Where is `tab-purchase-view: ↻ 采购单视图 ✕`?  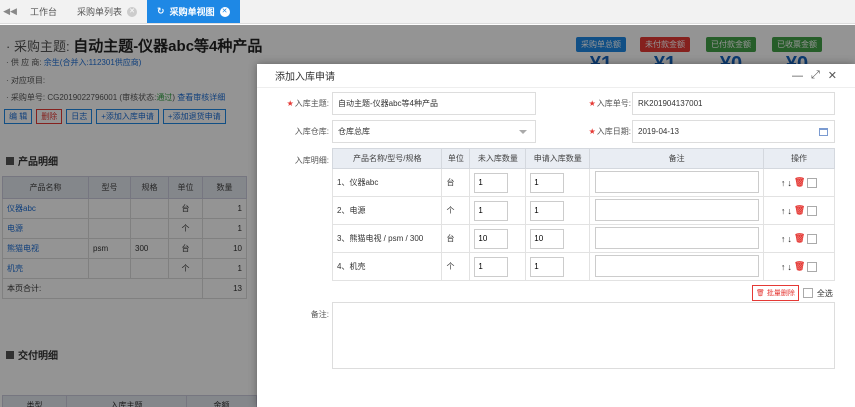 tab-purchase-view: ↻ 采购单视图 ✕ is located at coordinates (193, 11).